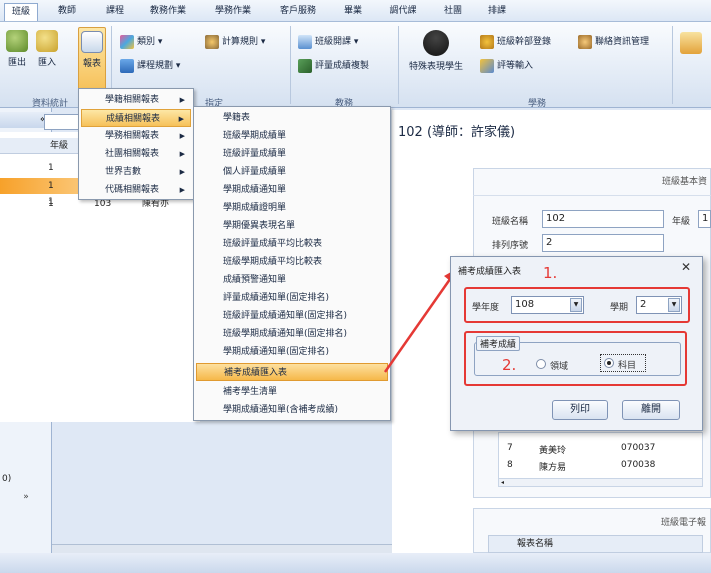 The width and height of the screenshot is (711, 573). I want to click on semester-label: 學期, so click(619, 308).